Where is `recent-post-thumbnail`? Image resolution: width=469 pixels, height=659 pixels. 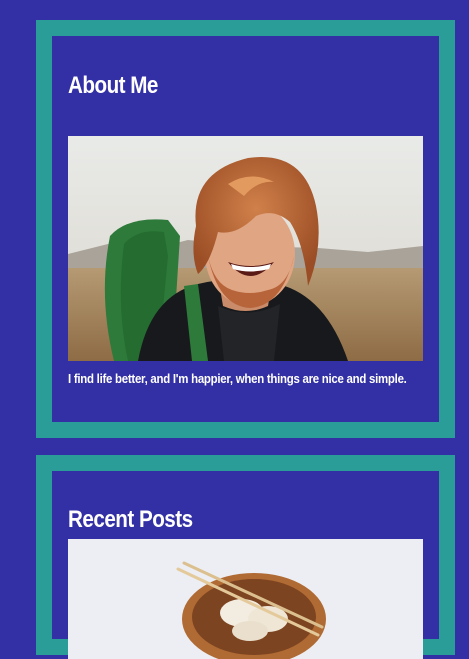
recent-post-thumbnail is located at coordinates (245, 599).